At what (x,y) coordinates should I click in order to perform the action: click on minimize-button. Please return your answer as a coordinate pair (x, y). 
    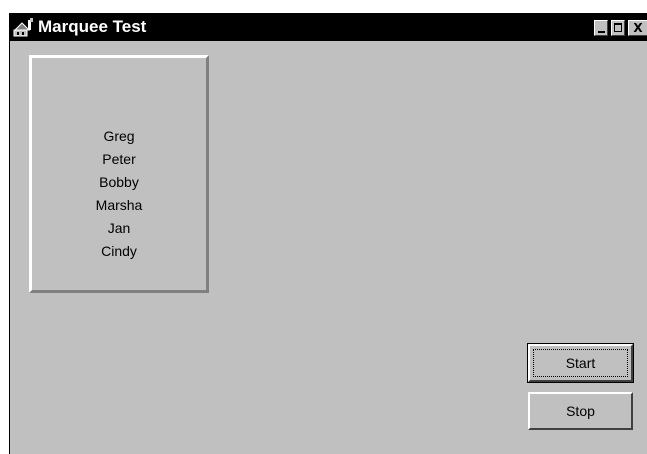
    Looking at the image, I should click on (601, 28).